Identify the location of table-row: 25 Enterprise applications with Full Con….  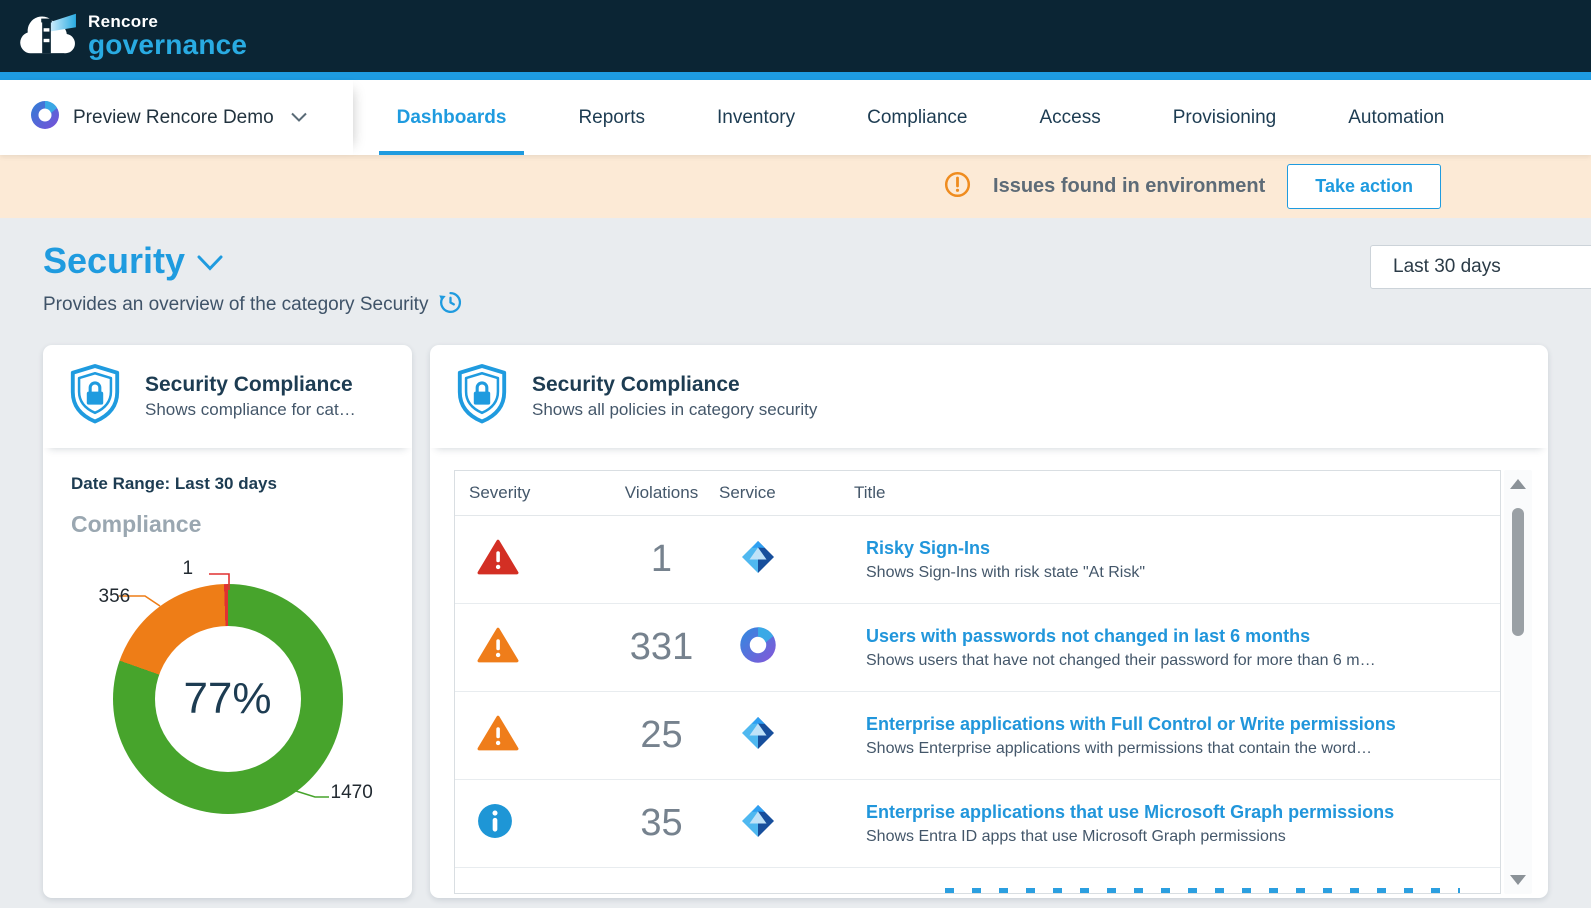
(977, 736).